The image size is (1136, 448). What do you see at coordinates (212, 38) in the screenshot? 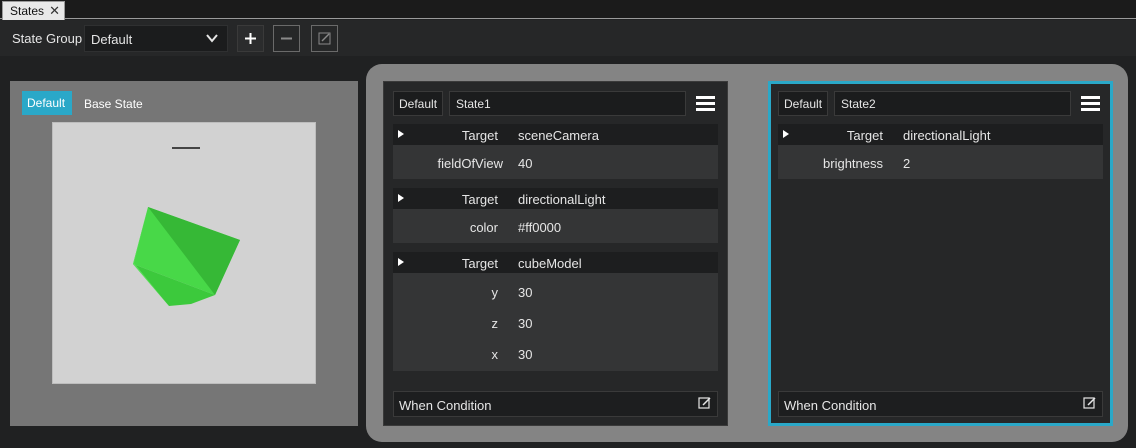
I see `chevron-down-icon` at bounding box center [212, 38].